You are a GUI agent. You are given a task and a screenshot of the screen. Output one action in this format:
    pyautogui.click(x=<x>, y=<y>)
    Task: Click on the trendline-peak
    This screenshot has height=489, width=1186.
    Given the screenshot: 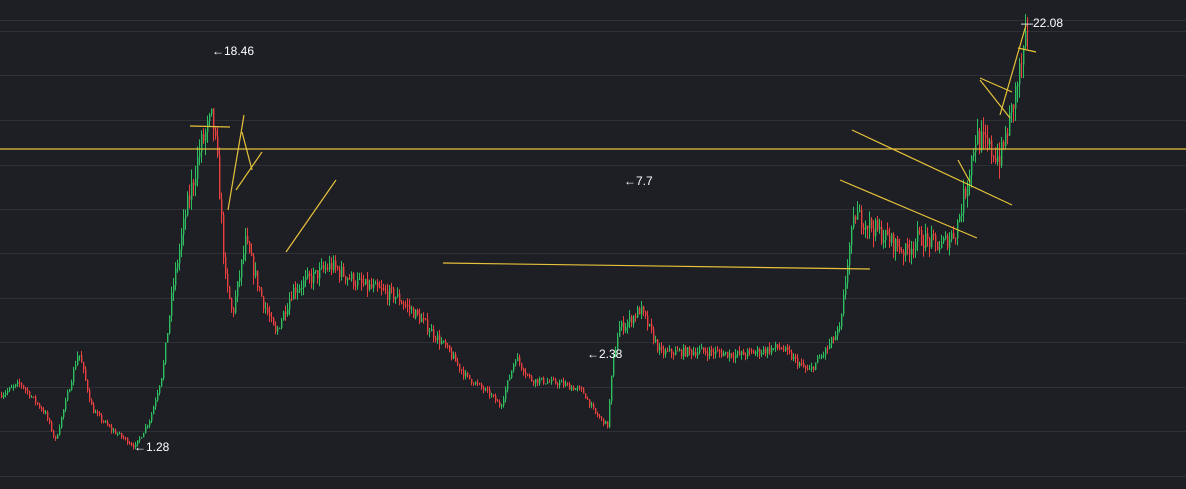 What is the action you would take?
    pyautogui.click(x=210, y=126)
    